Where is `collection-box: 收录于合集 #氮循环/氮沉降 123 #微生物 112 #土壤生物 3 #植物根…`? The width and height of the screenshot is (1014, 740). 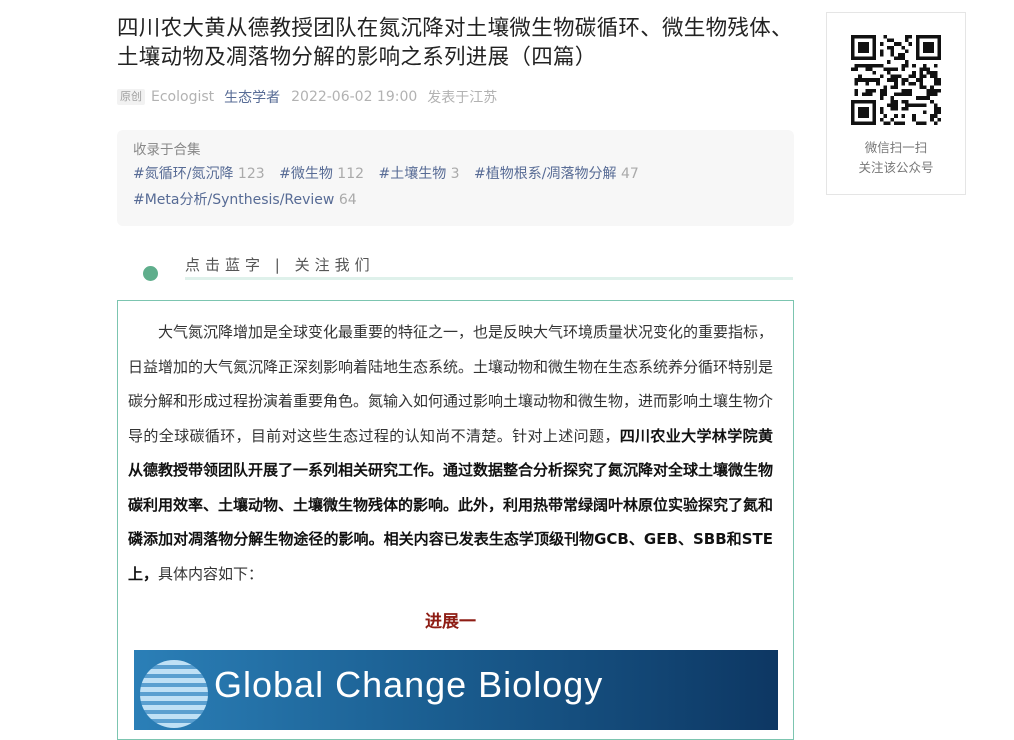 collection-box: 收录于合集 #氮循环/氮沉降 123 #微生物 112 #土壤生物 3 #植物根… is located at coordinates (455, 178).